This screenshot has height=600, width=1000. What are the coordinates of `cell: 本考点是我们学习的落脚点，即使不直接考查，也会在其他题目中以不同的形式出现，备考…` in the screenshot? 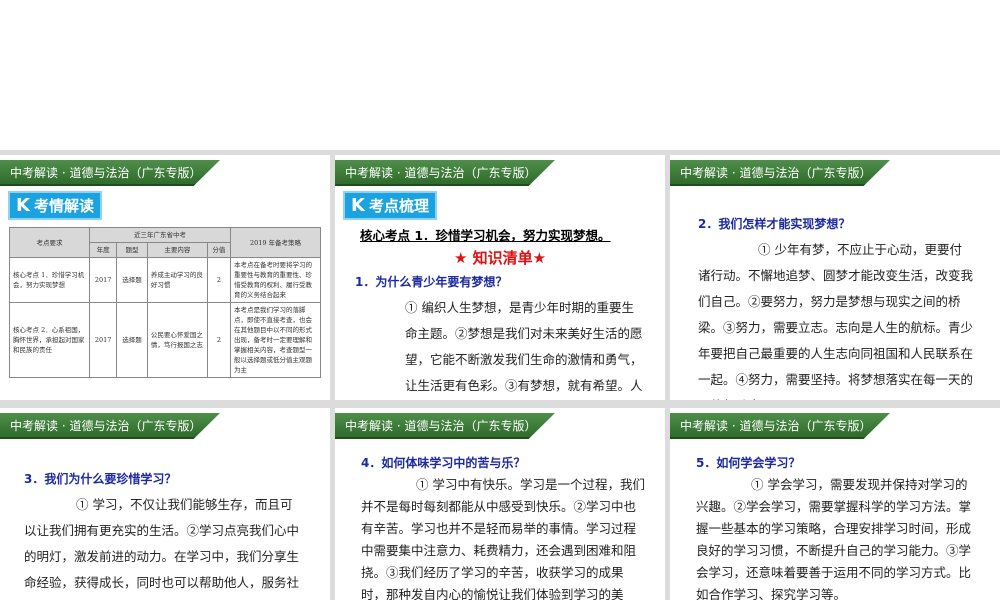 It's located at (275, 340).